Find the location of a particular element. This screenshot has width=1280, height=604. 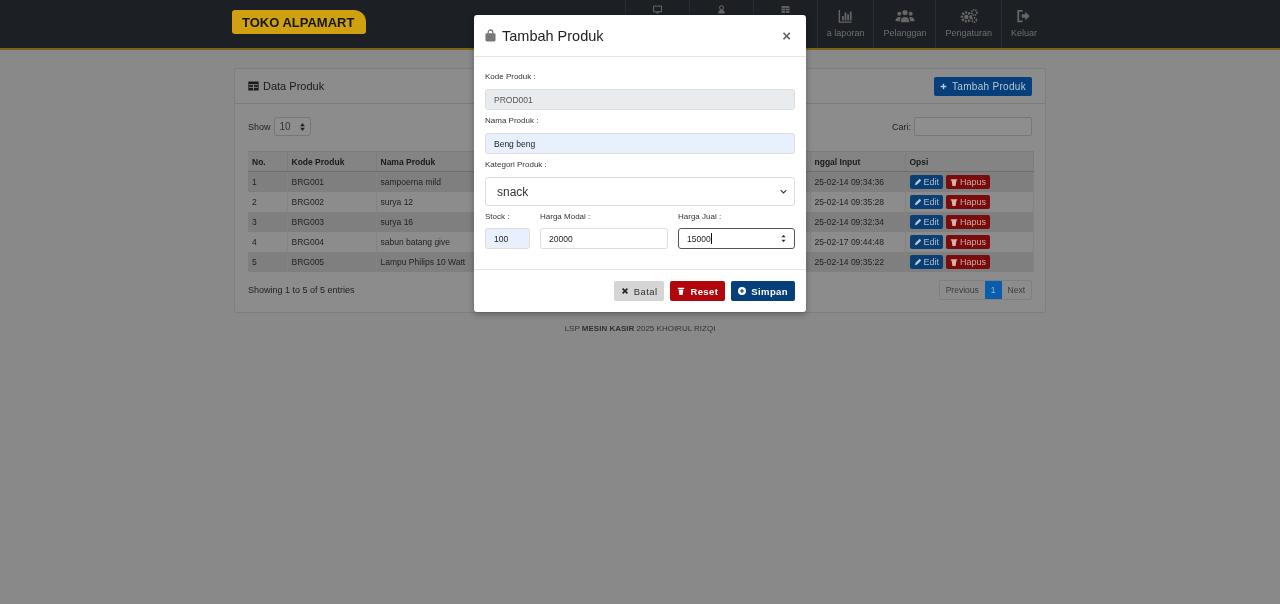

table-cell: BRG003 is located at coordinates (331, 222).